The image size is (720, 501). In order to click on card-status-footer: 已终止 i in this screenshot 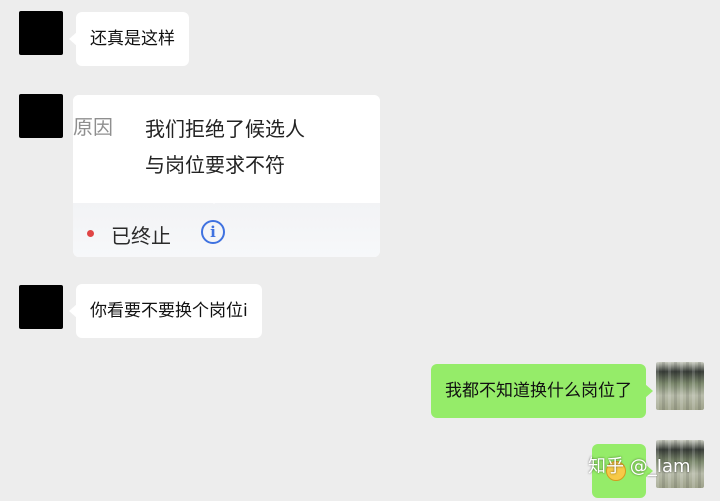, I will do `click(226, 230)`.